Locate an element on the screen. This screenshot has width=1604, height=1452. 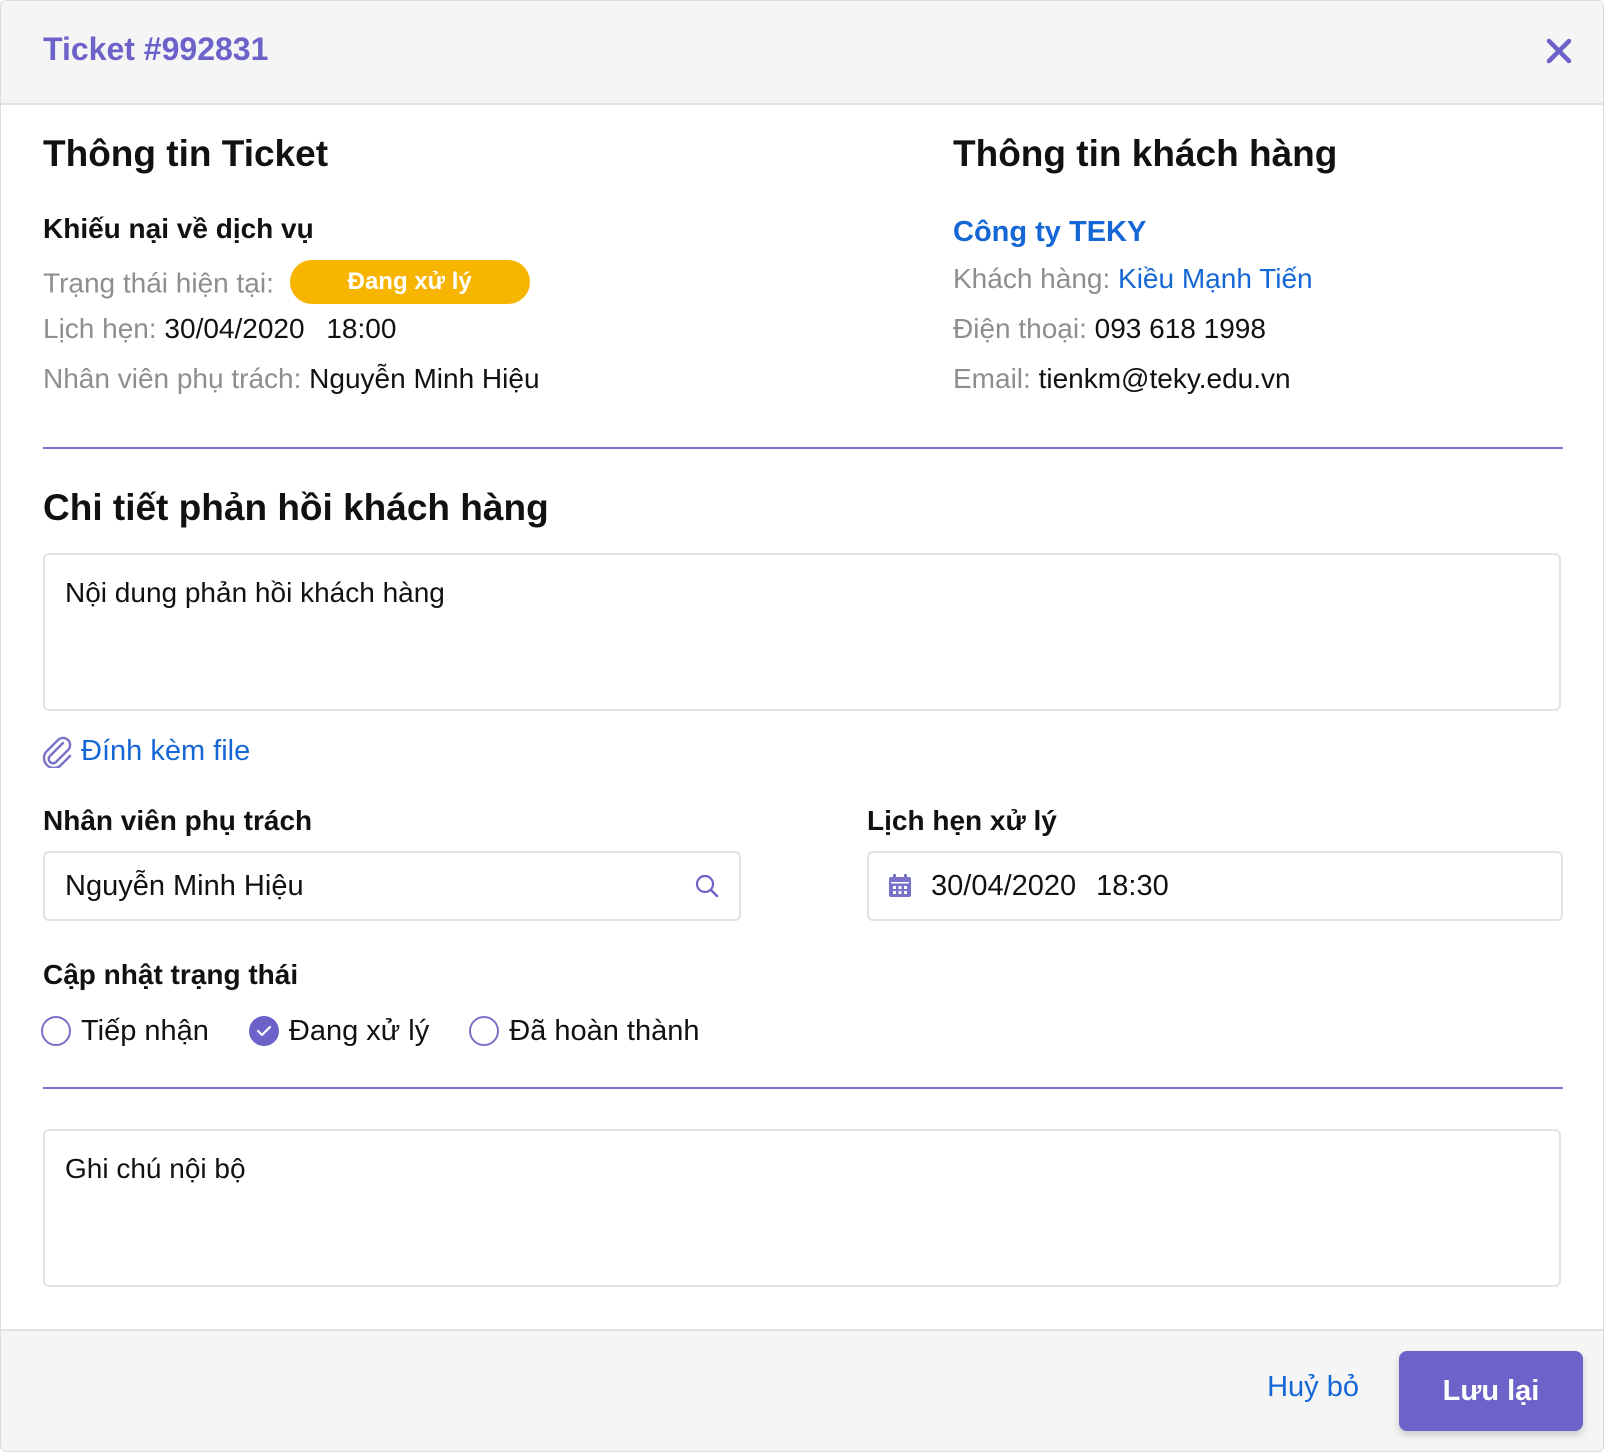
customer-row: Khách hàng: Kiều Mạnh Tiến is located at coordinates (1133, 279).